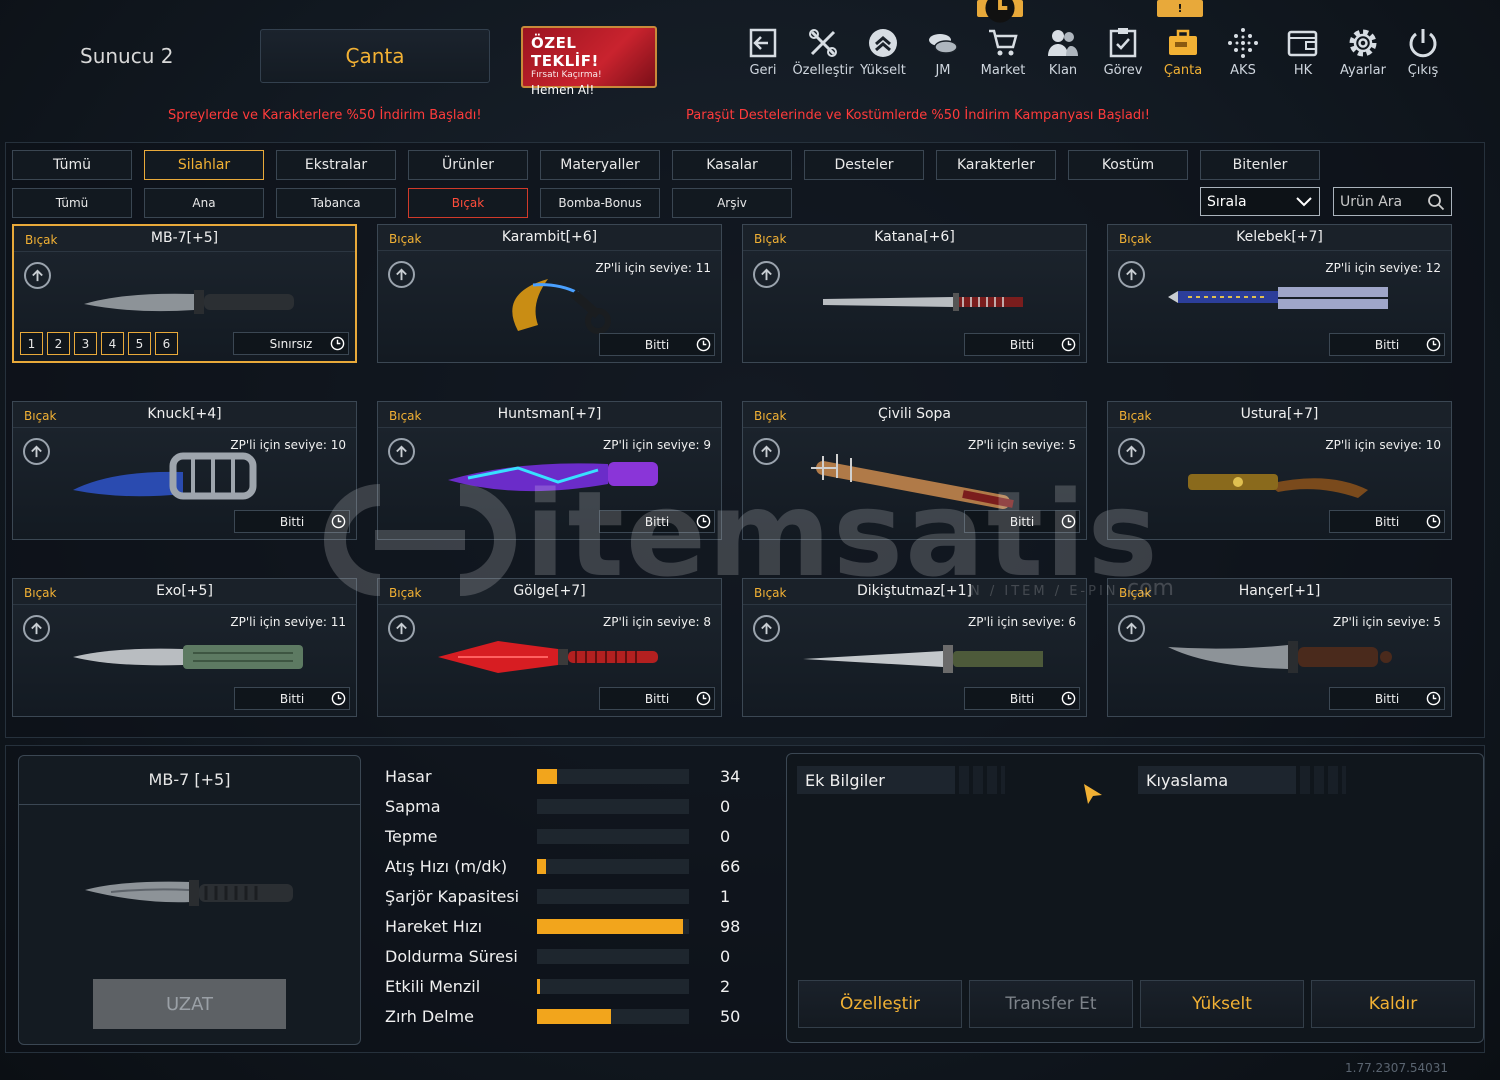 The image size is (1500, 1080). I want to click on subtab-all: Tümü, so click(72, 203).